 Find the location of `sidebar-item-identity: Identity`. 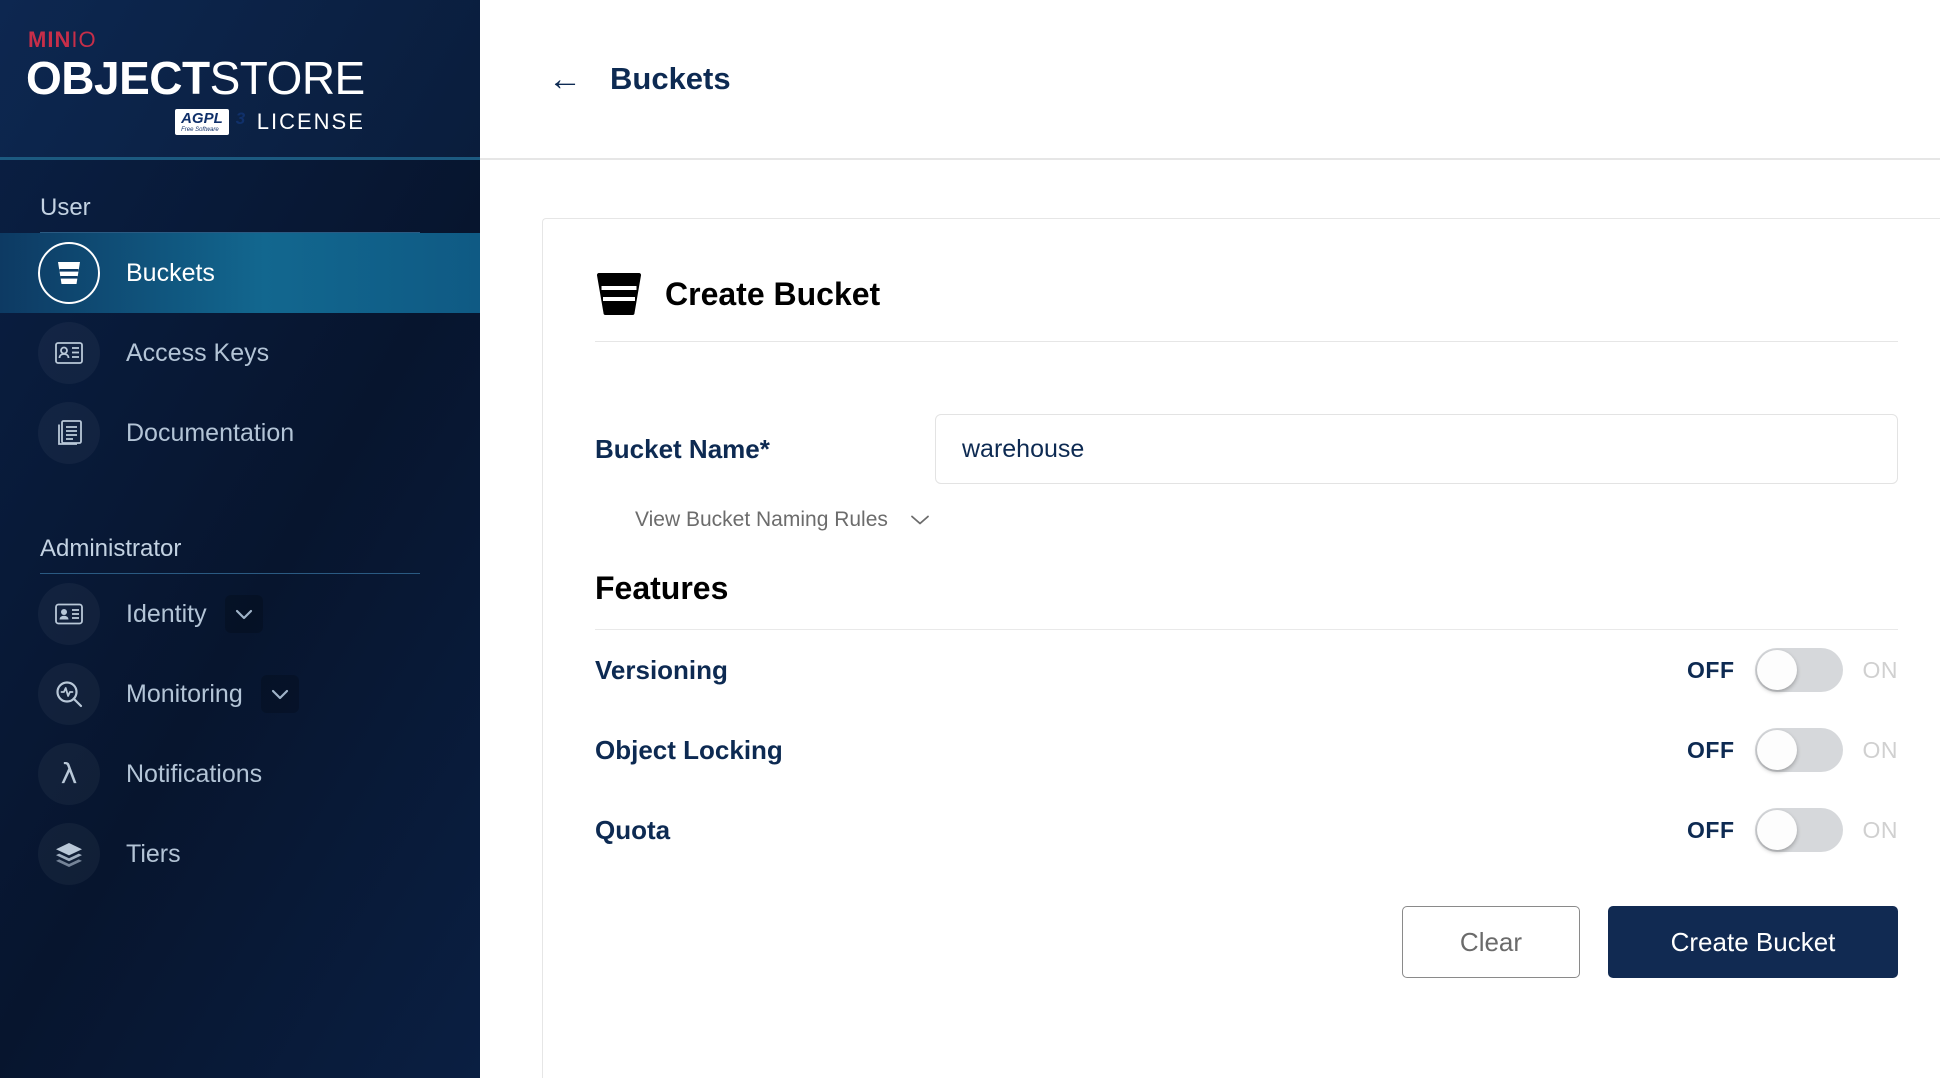

sidebar-item-identity: Identity is located at coordinates (240, 614).